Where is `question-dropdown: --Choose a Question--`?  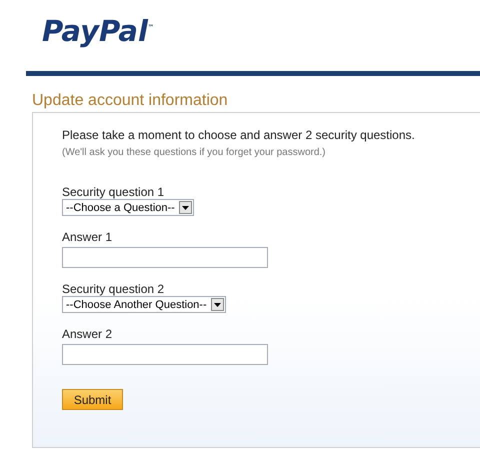
question-dropdown: --Choose a Question-- is located at coordinates (128, 207).